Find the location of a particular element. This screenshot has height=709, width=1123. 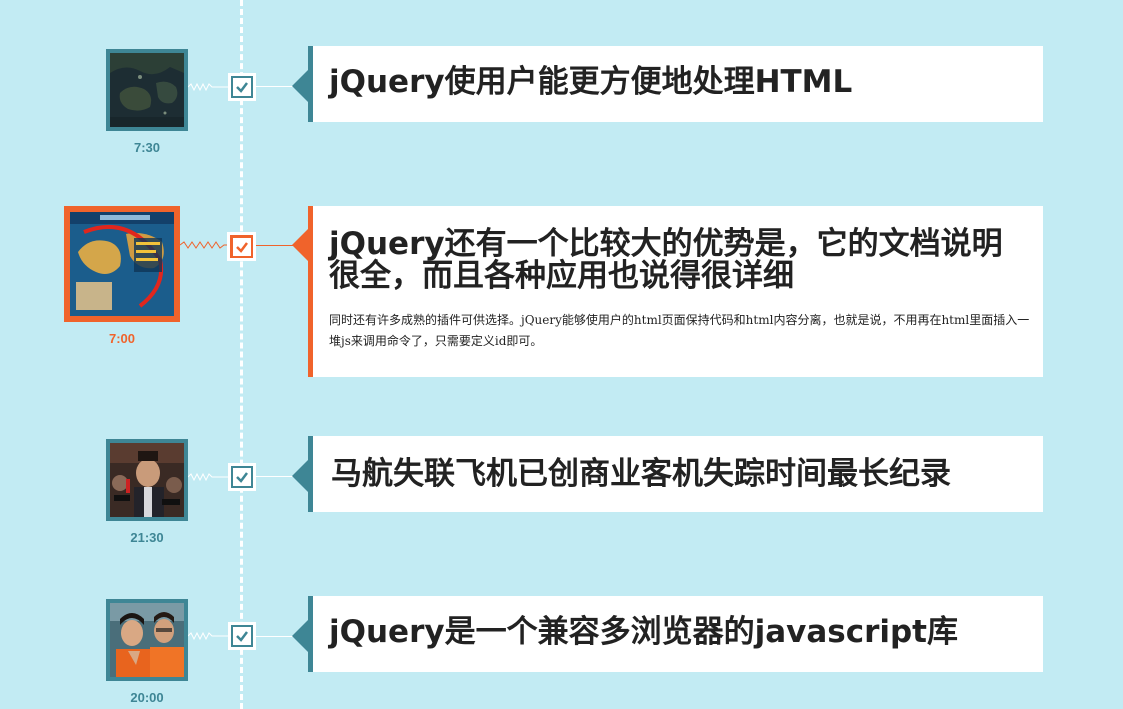

press-conference-photo-icon is located at coordinates (147, 480).